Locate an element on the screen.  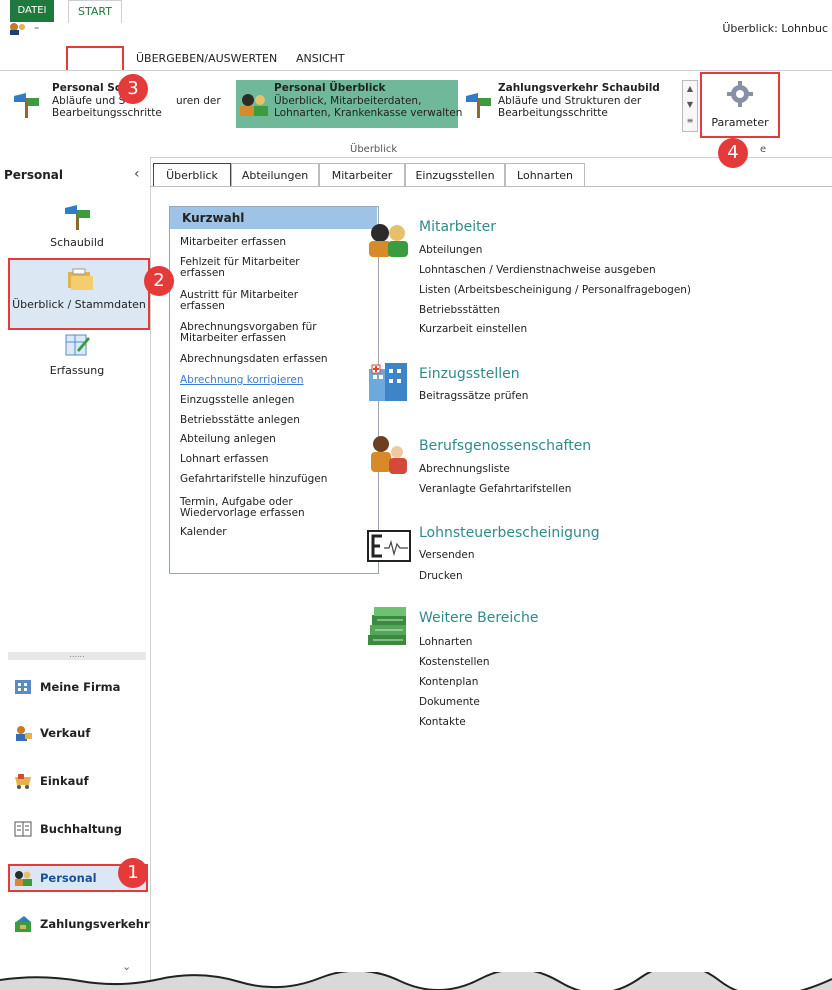
nav-item-label: Überblick / Stammdaten is located at coordinates (79, 304).